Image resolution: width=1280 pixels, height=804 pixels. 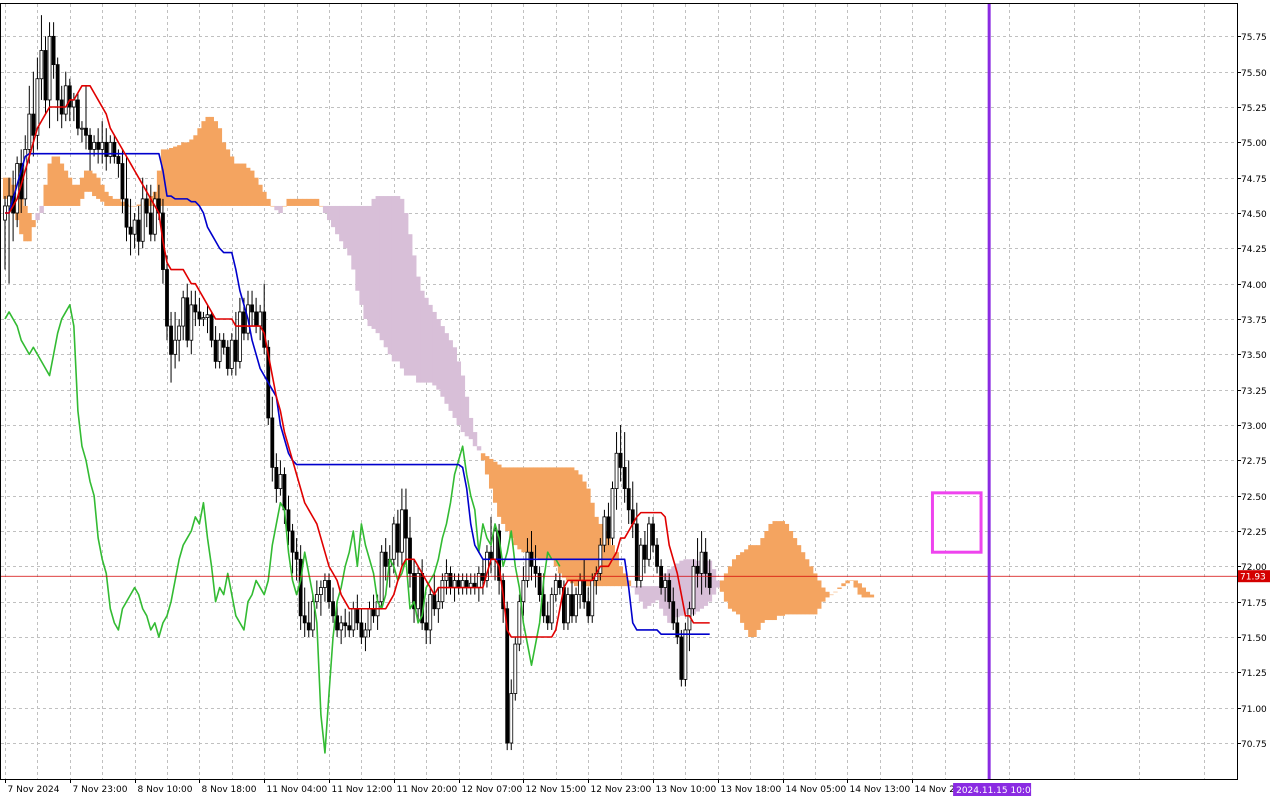 I want to click on x-tick-label: 12 Nov 23:00, so click(x=621, y=790).